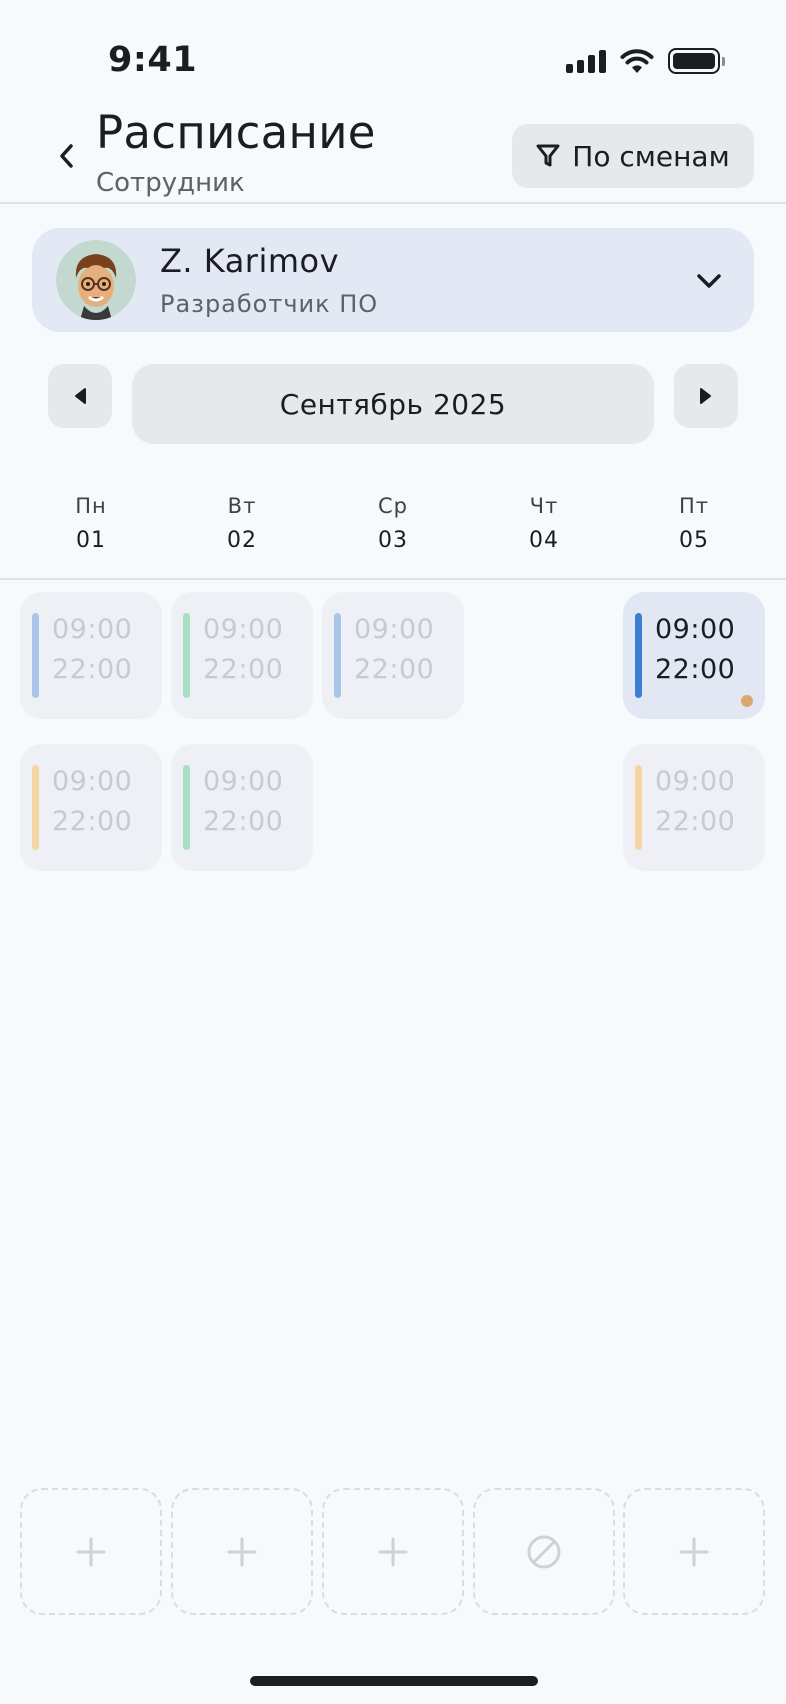 The height and width of the screenshot is (1704, 786). What do you see at coordinates (548, 155) in the screenshot?
I see `filter-icon` at bounding box center [548, 155].